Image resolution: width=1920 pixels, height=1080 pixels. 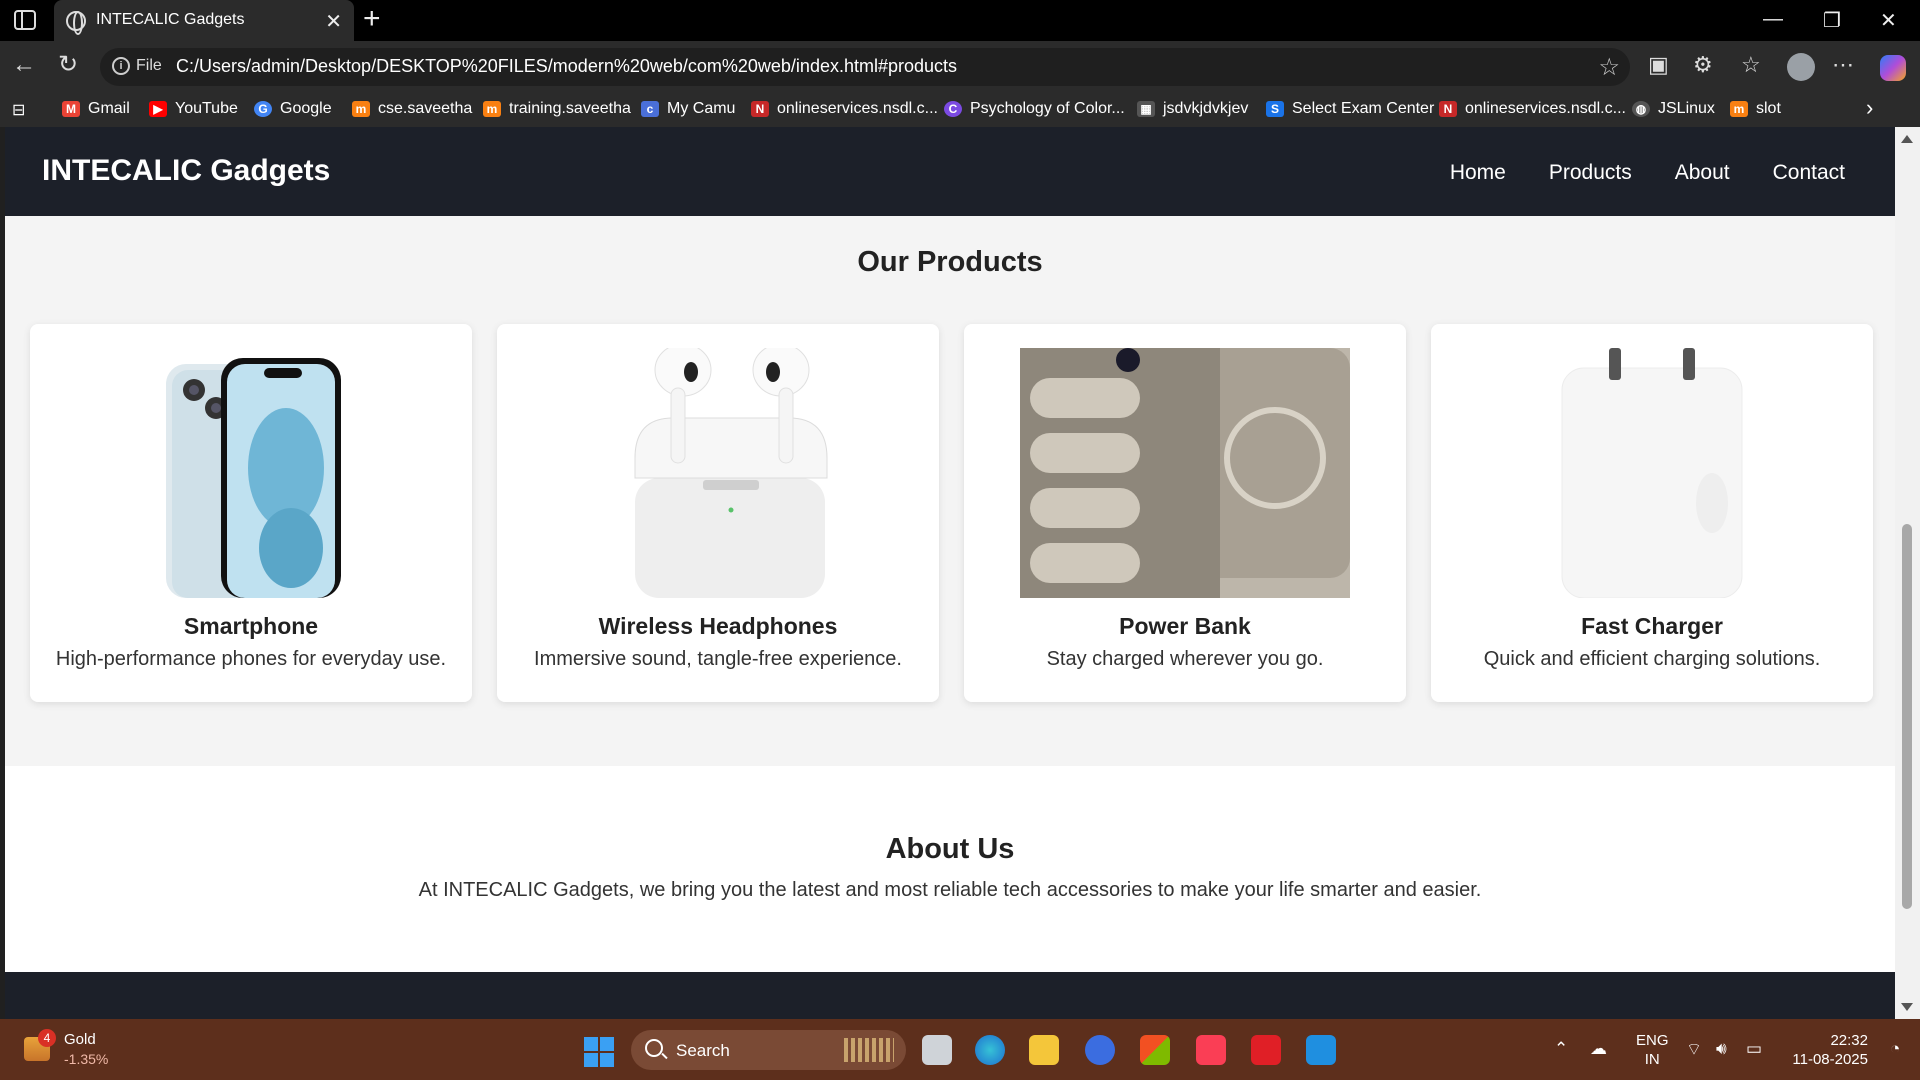 I want to click on camu-icon: c, so click(x=650, y=109).